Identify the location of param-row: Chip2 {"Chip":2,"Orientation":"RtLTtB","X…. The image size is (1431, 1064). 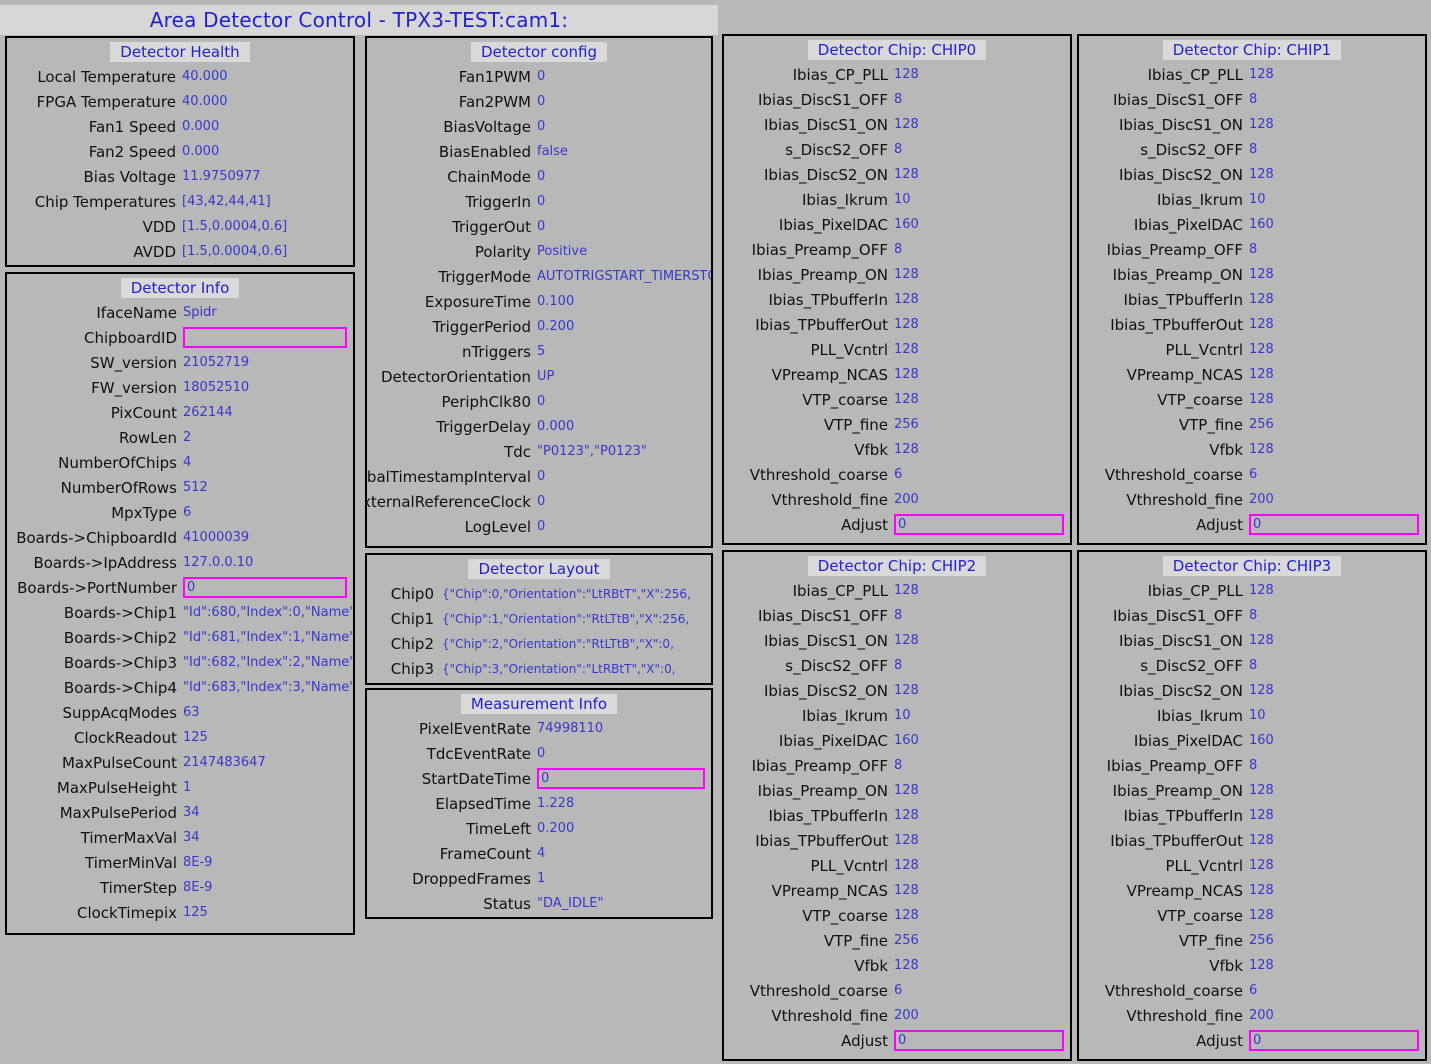
(539, 643).